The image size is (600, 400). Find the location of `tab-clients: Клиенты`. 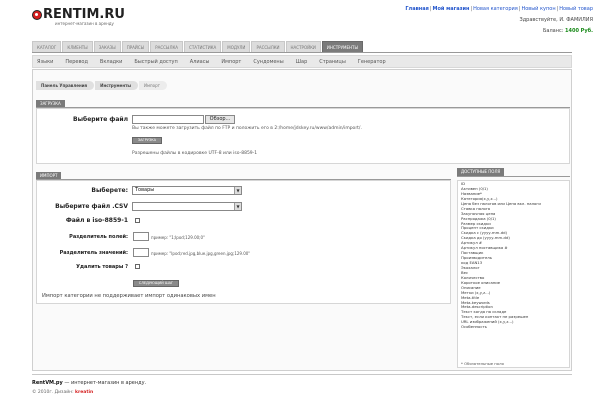

tab-clients: Клиенты is located at coordinates (77, 46).